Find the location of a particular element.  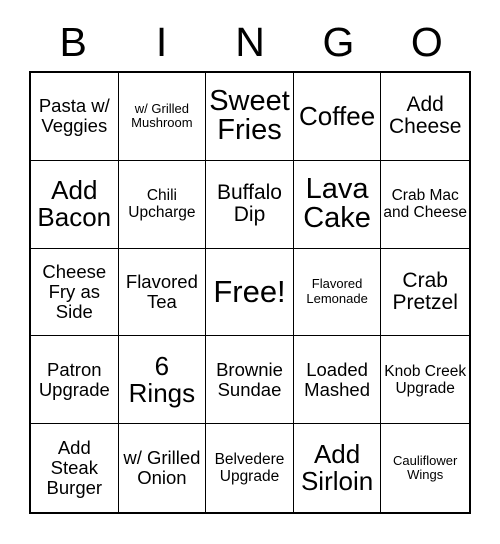

bingo-cell: Lava Cake is located at coordinates (337, 204).